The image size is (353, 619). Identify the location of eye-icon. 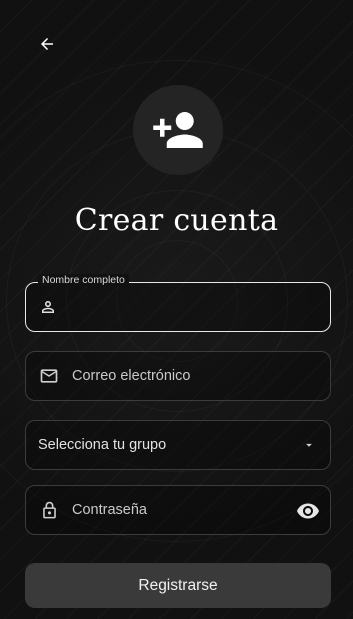
(308, 511).